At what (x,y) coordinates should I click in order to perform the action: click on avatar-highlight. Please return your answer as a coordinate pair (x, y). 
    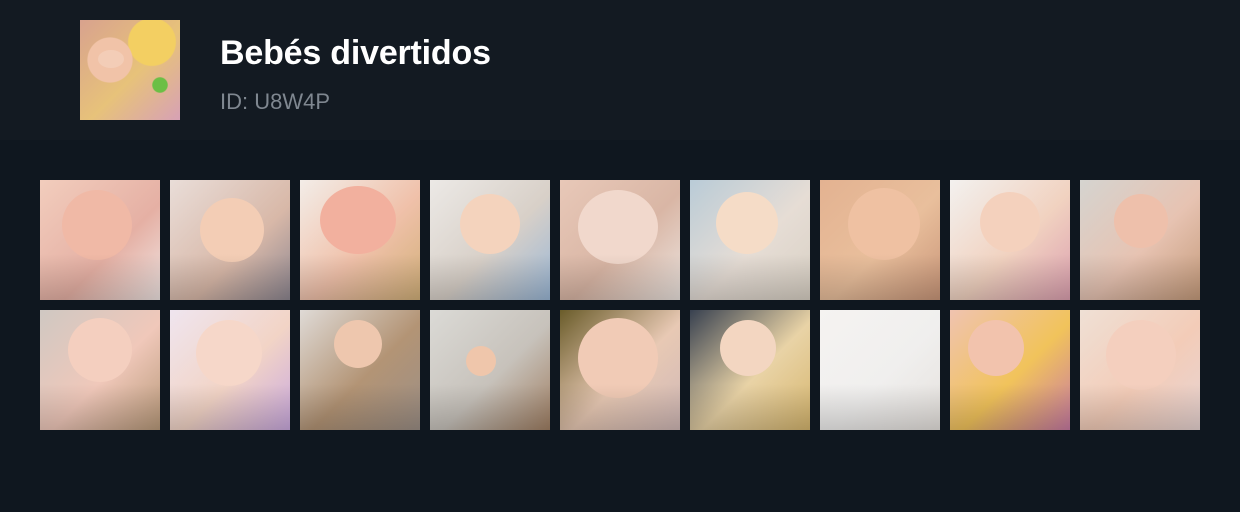
    Looking at the image, I should click on (111, 59).